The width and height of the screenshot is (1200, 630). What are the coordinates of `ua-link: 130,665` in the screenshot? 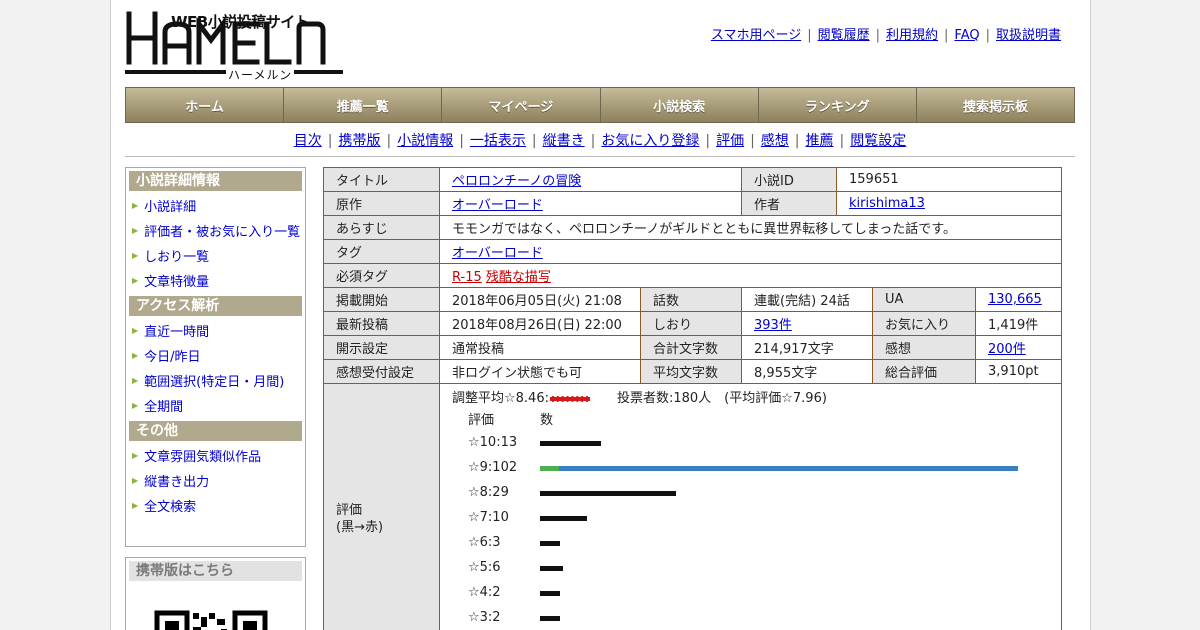 It's located at (1015, 299).